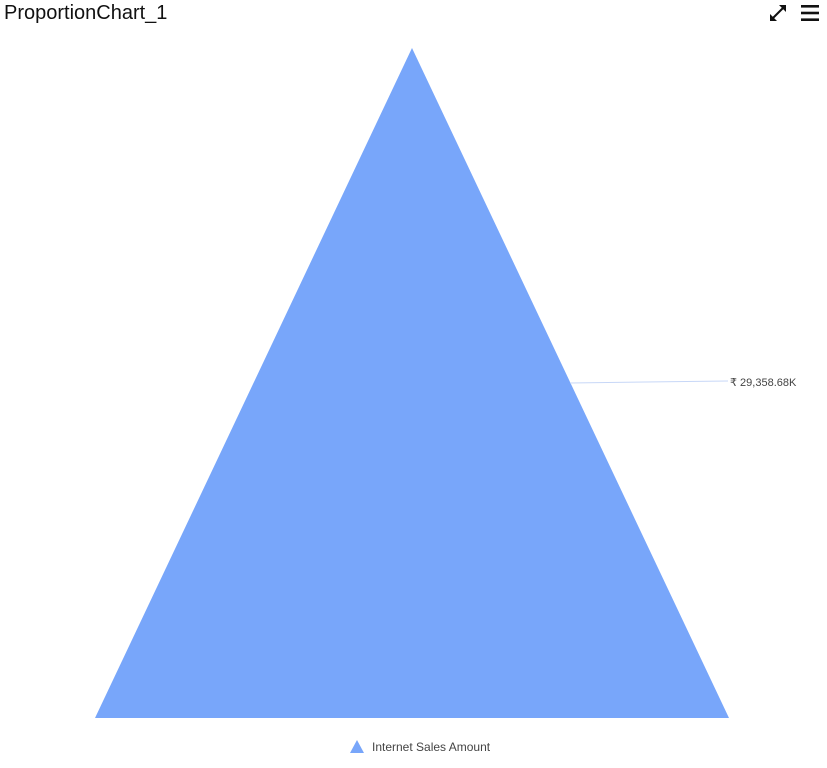  I want to click on legend-marker-triangle-icon, so click(357, 746).